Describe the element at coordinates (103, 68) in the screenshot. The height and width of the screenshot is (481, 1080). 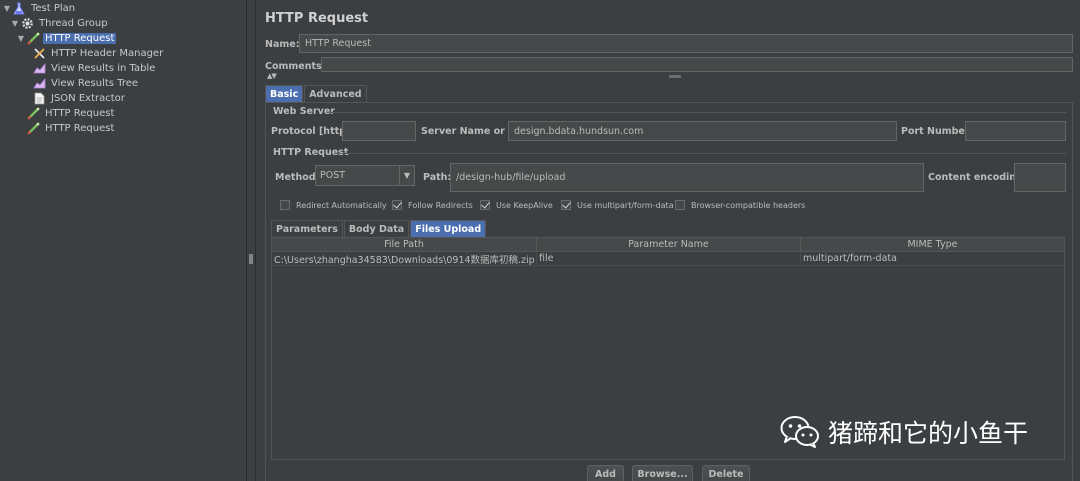
I see `tree-item-label: View Results in Table` at that location.